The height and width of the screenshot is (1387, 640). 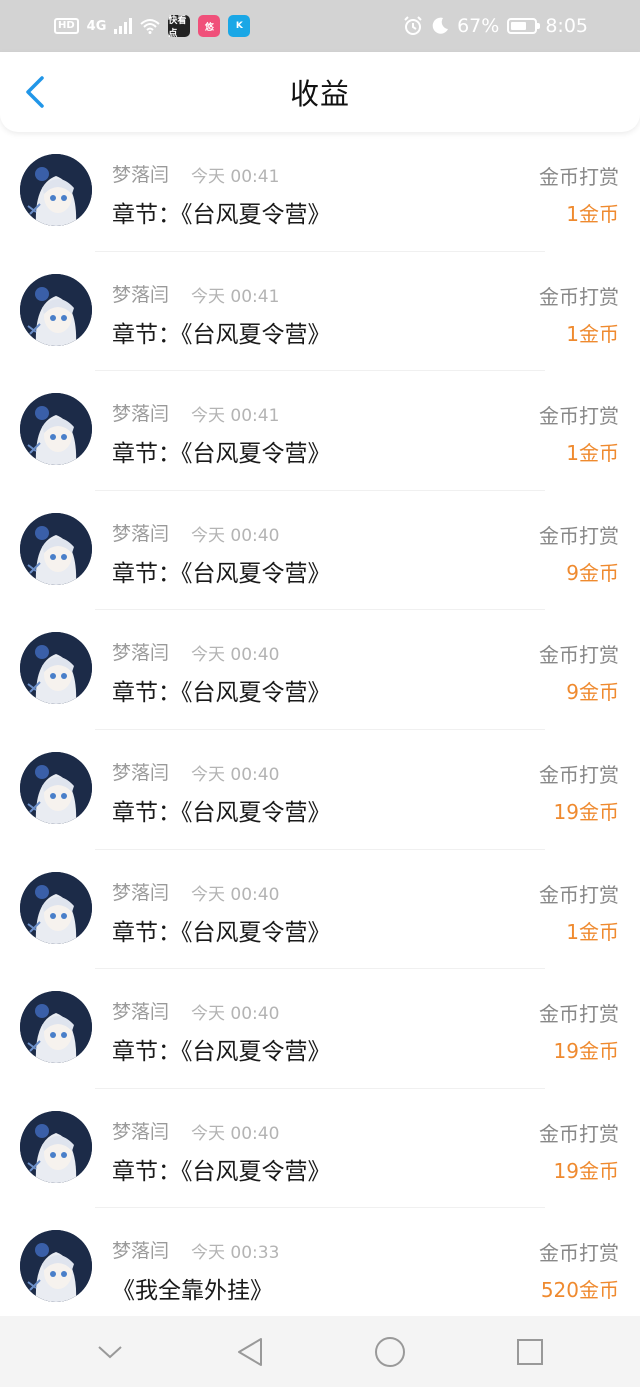 I want to click on list-item: 梦落闫 今天 00:40 章节：《台风夏令营》 金币打赏 1金币, so click(x=320, y=910).